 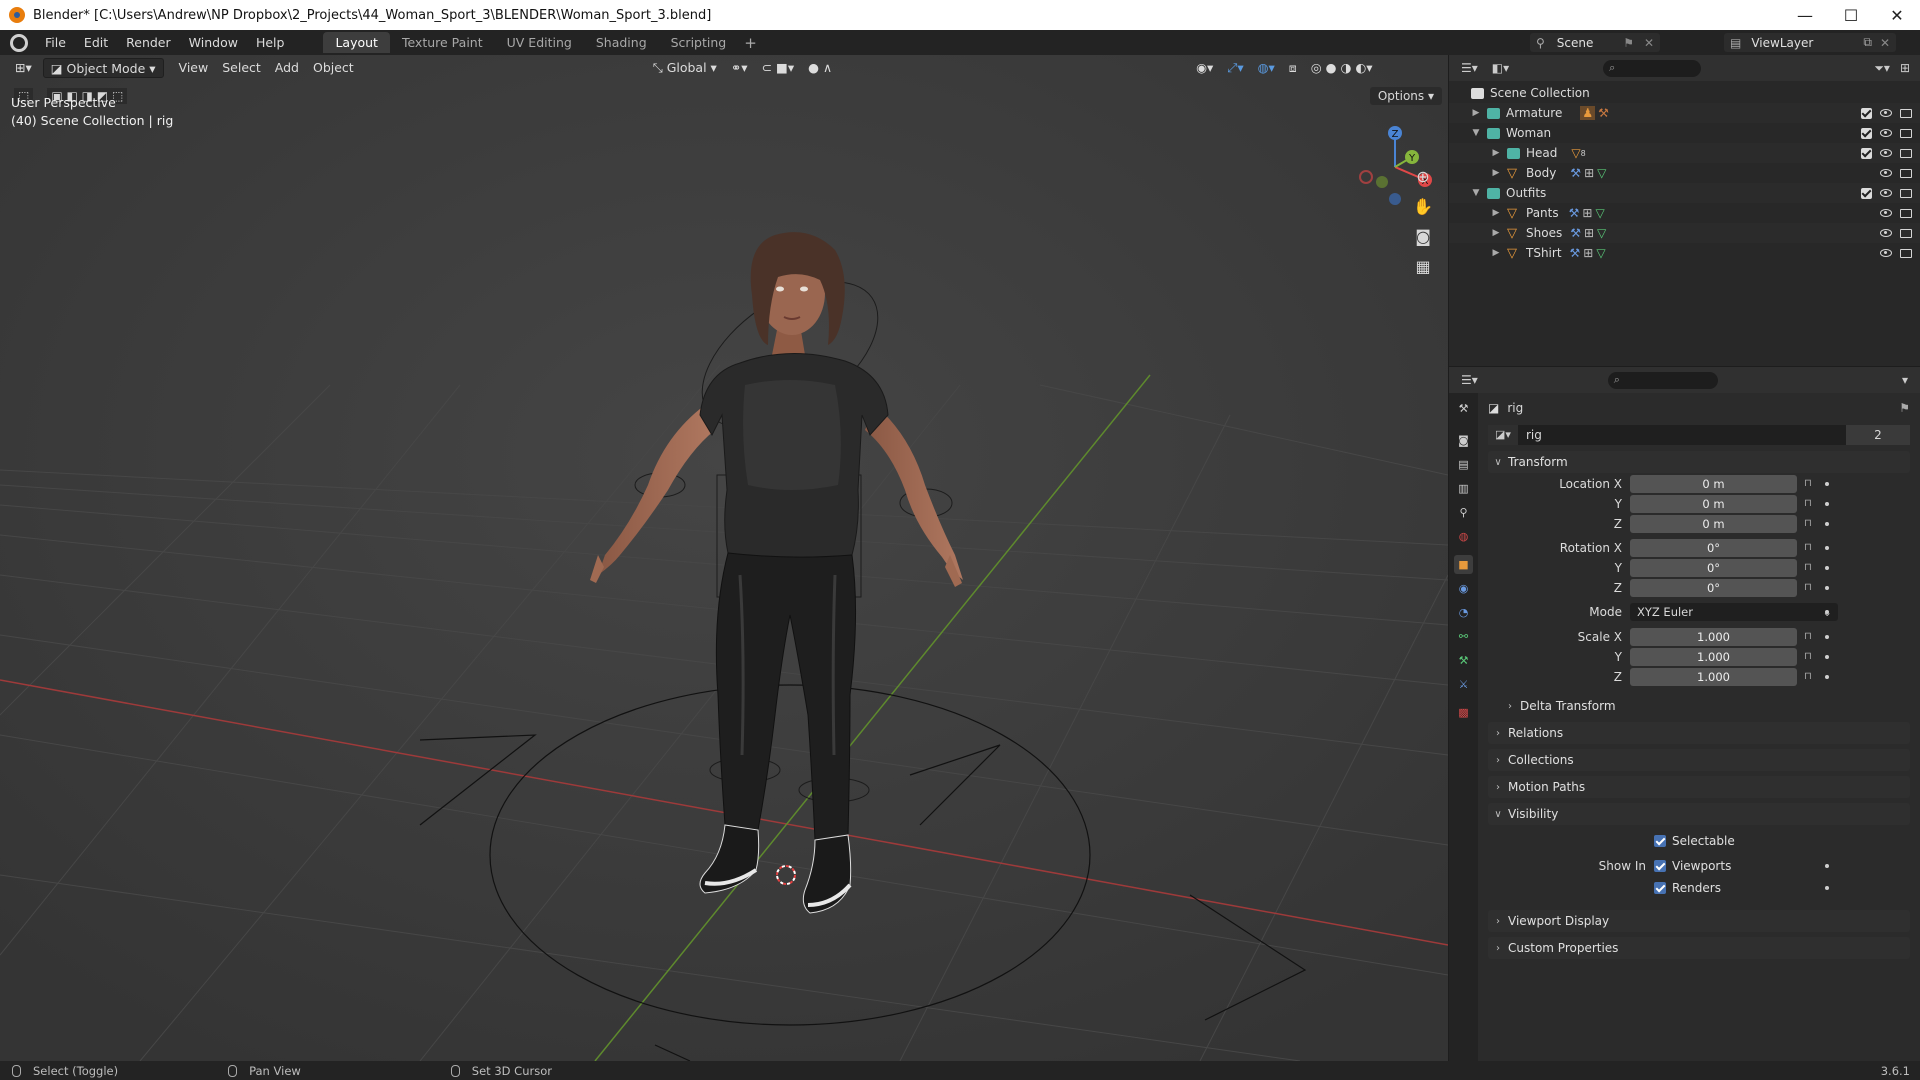 I want to click on user-count-badge: 2, so click(x=1878, y=435).